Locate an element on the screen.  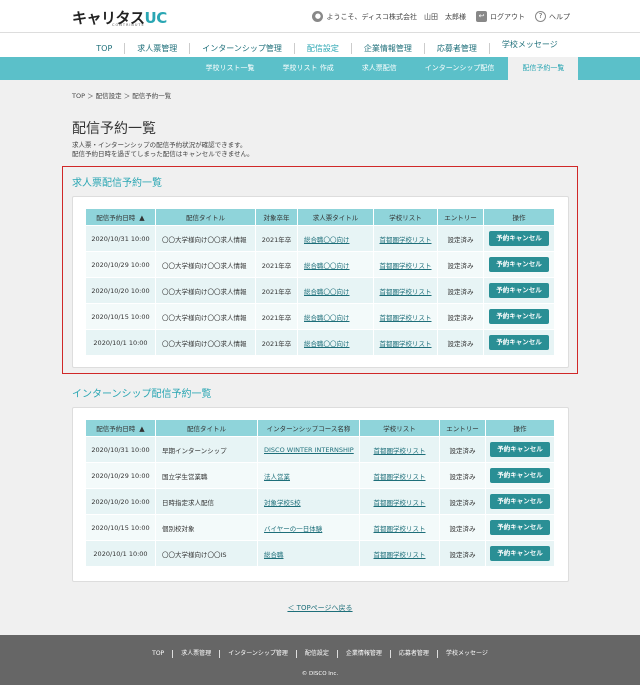
subnav-create-list: 学校リスト 作成 is located at coordinates (308, 68).